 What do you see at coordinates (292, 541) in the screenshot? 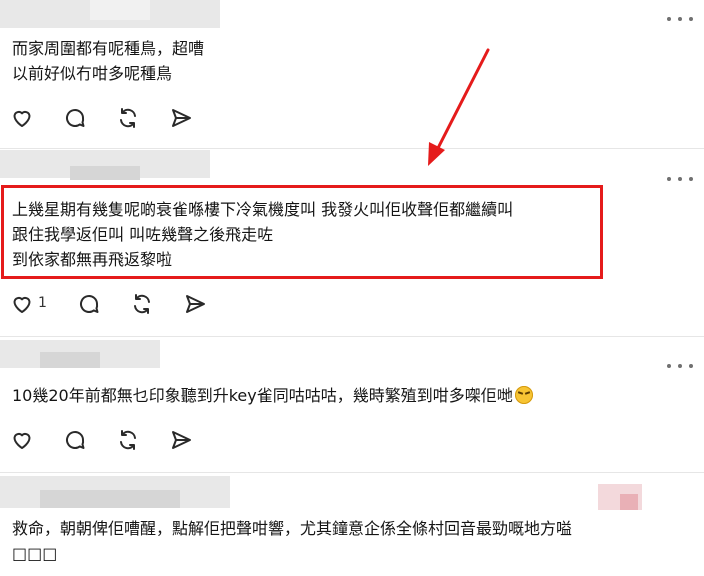
I see `post-text: 救命，朝朝俾佢嘈醒，點解佢把聲咁響，尤其鐘意企係全條村回音最勁嘅地方嗌 □□□` at bounding box center [292, 541].